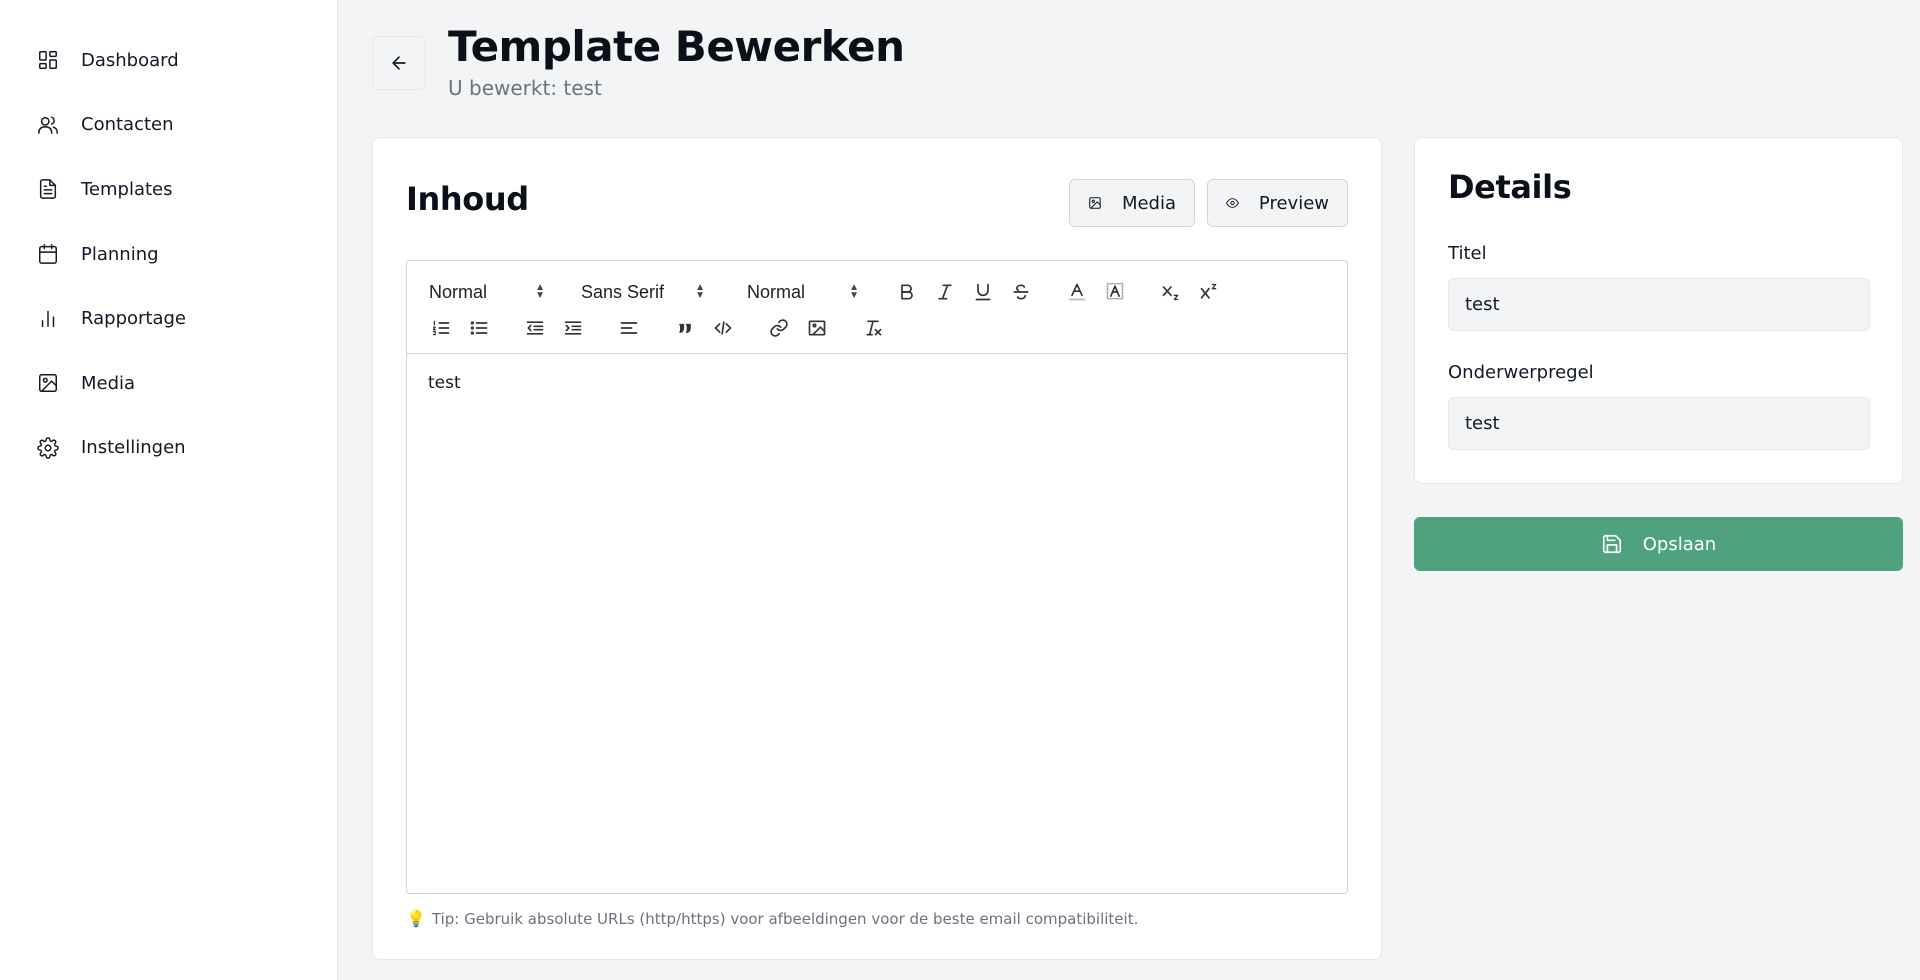 The height and width of the screenshot is (980, 1920). I want to click on text-color-icon, so click(1077, 292).